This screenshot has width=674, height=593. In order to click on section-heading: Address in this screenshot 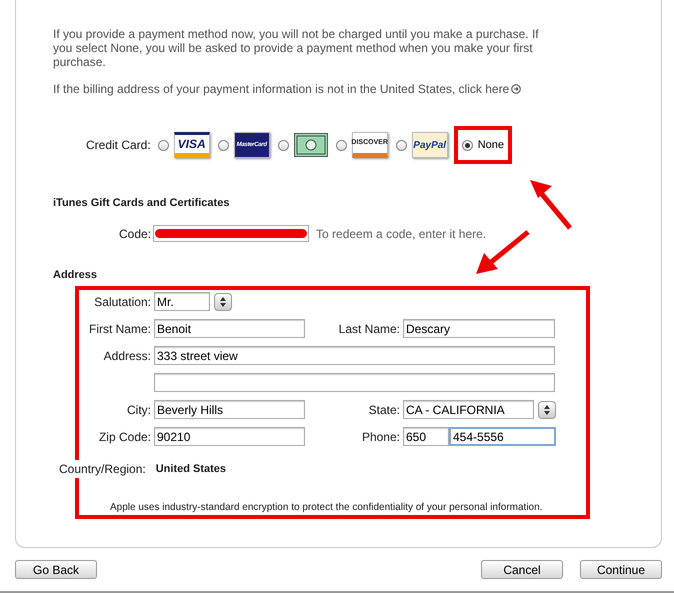, I will do `click(75, 275)`.